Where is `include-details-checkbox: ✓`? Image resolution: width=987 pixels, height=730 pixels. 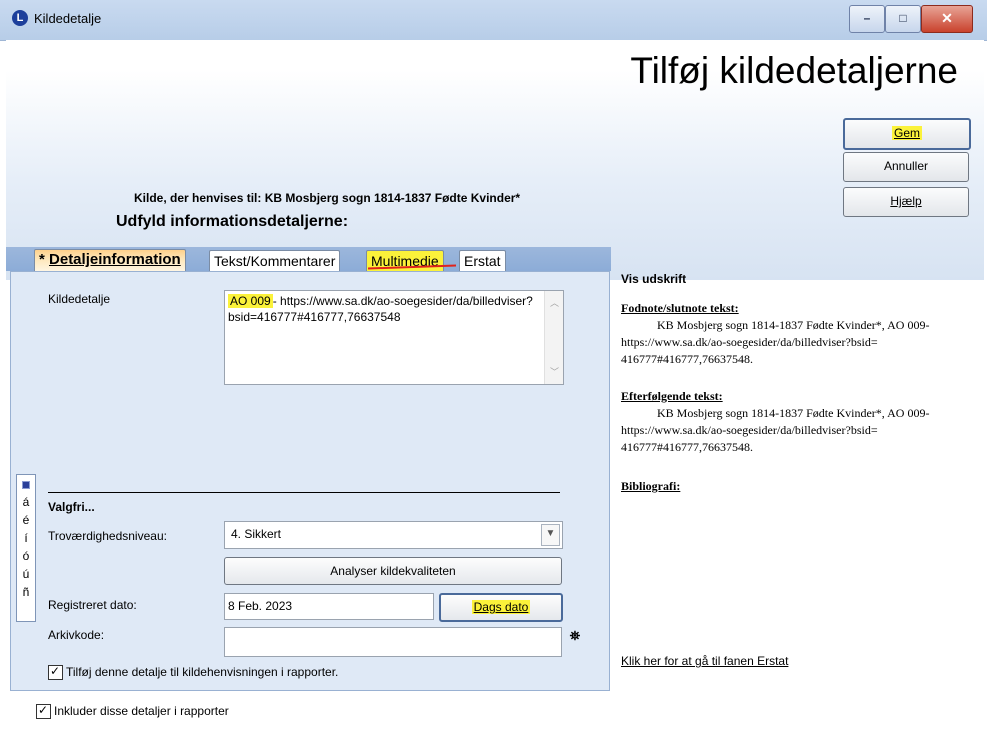
include-details-checkbox: ✓ is located at coordinates (43, 711).